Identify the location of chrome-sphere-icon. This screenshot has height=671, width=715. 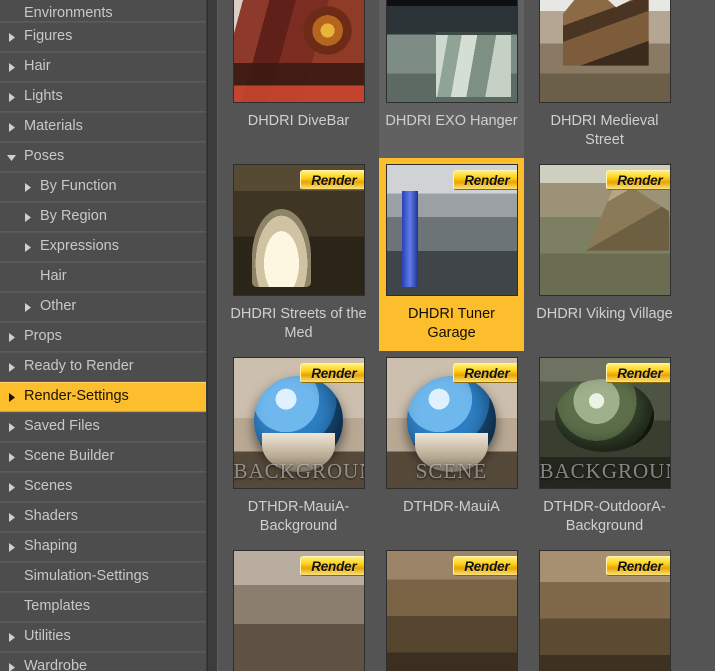
(604, 415).